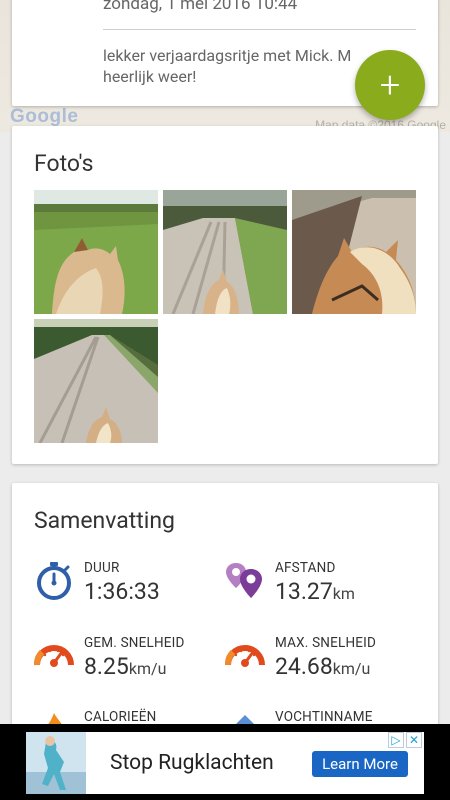  I want to click on stat-hydration-label: VOCHTINNAME, so click(324, 717).